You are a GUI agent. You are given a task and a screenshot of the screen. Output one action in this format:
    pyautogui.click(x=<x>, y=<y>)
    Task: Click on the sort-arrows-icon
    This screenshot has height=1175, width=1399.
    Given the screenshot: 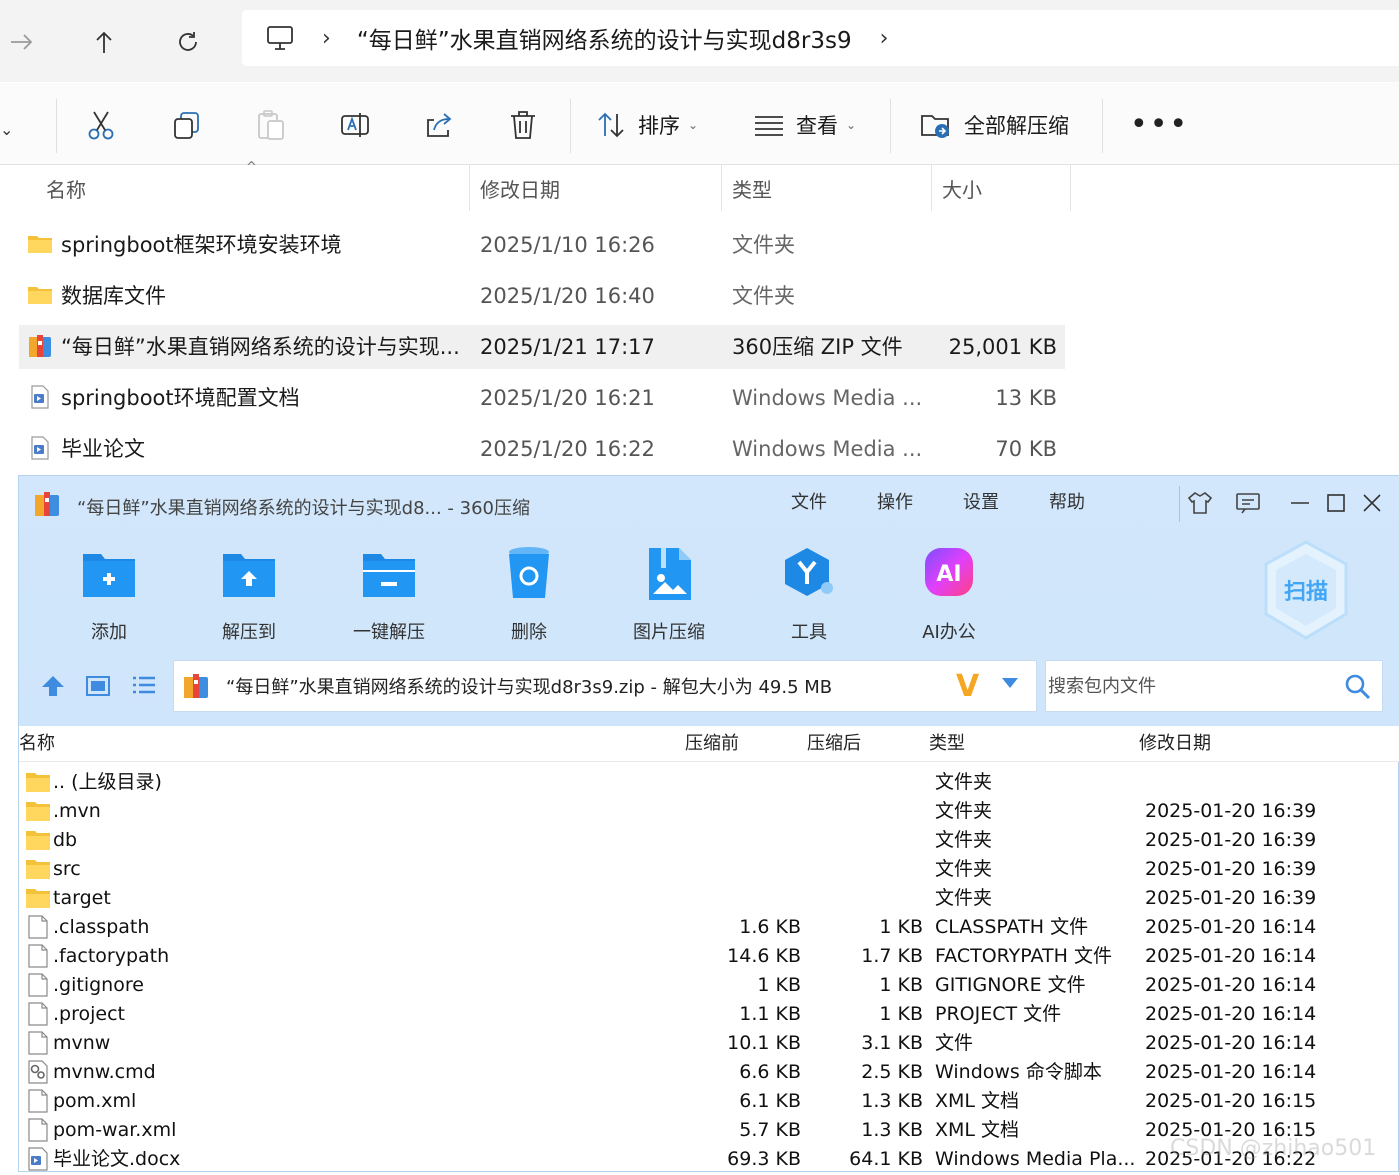 What is the action you would take?
    pyautogui.click(x=611, y=125)
    